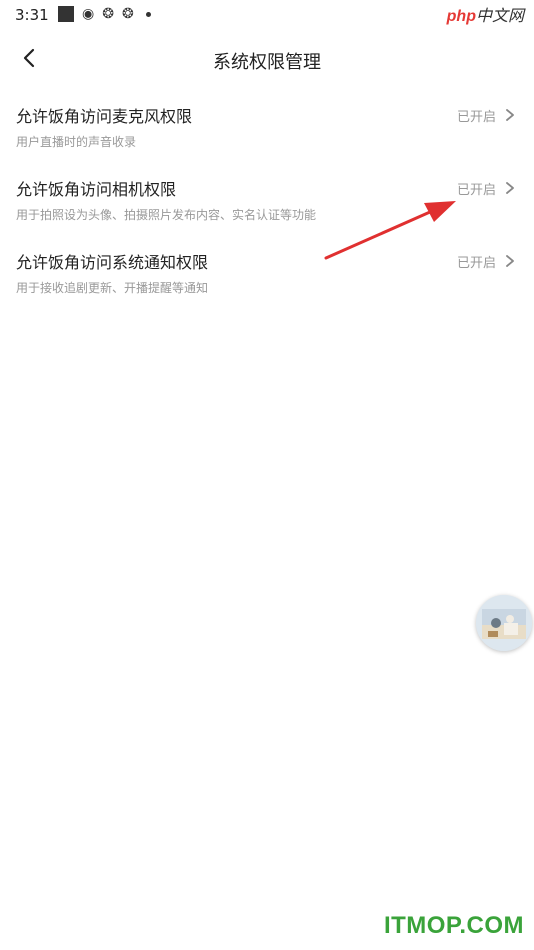  I want to click on permission-title: 允许饭角访问系统通知权限, so click(112, 262).